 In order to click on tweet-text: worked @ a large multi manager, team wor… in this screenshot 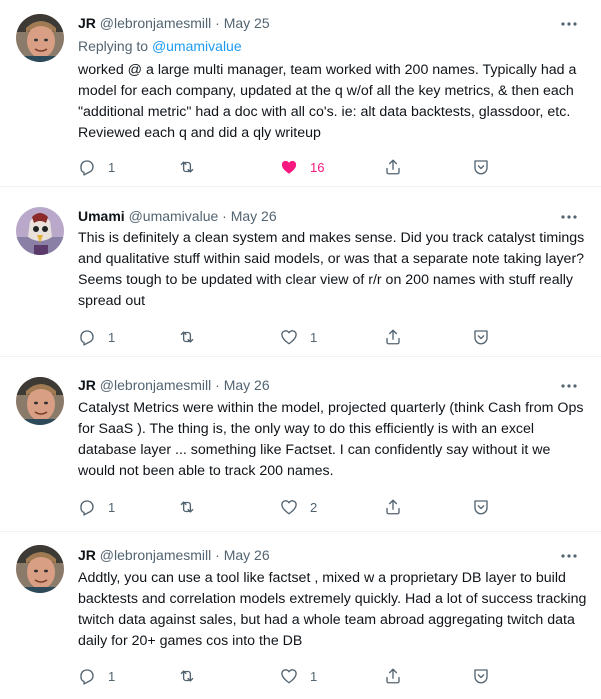, I will do `click(327, 101)`.